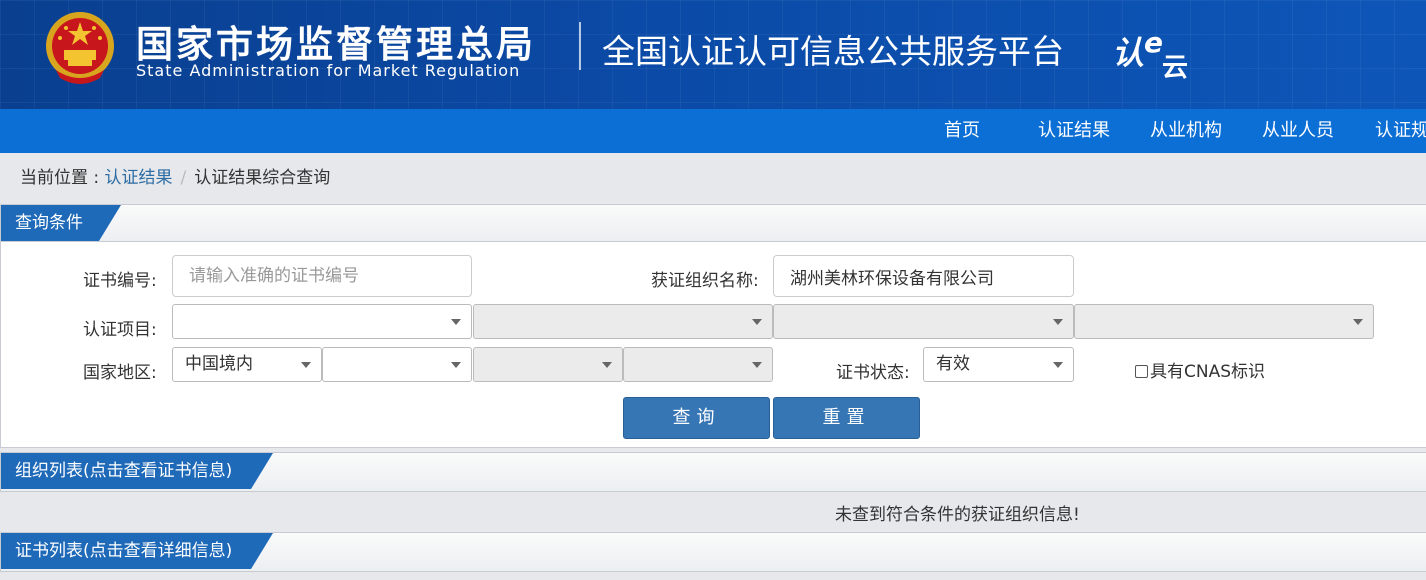  Describe the element at coordinates (1175, 67) in the screenshot. I see `logo-char-yun: 云` at that location.